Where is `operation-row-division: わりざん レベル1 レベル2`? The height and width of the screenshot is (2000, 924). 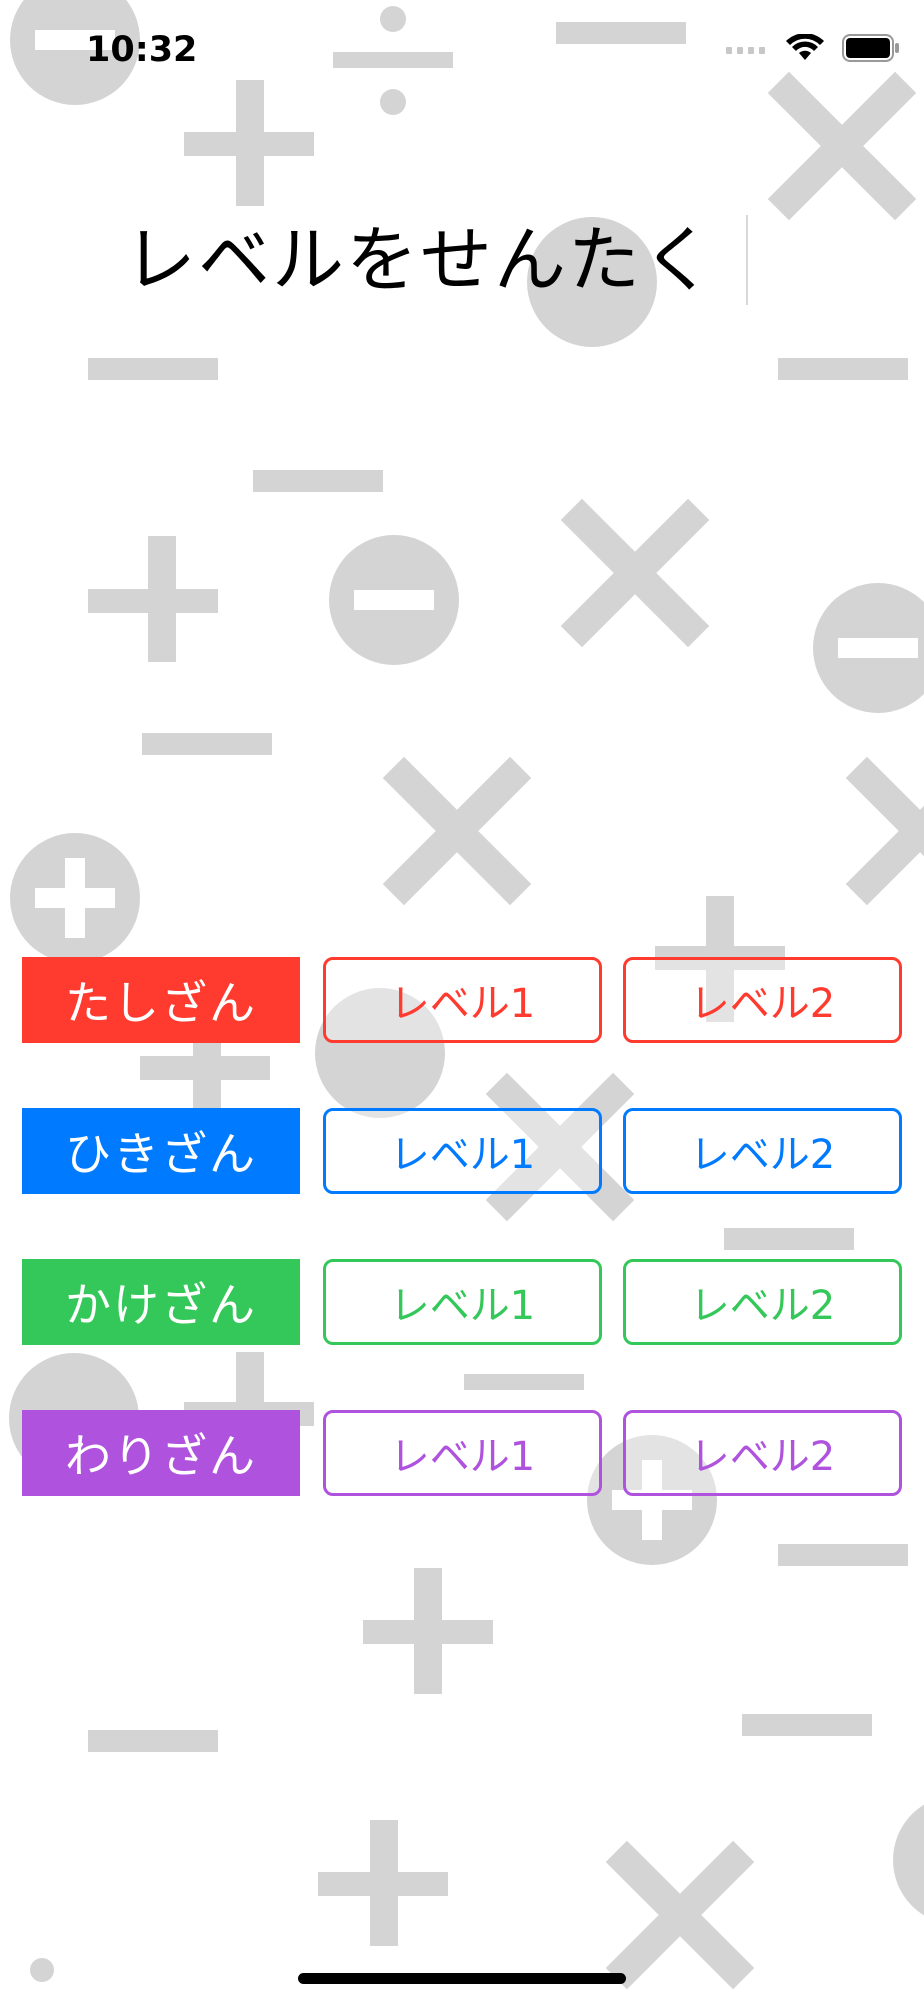
operation-row-division: わりざん レベル1 レベル2 is located at coordinates (462, 1453).